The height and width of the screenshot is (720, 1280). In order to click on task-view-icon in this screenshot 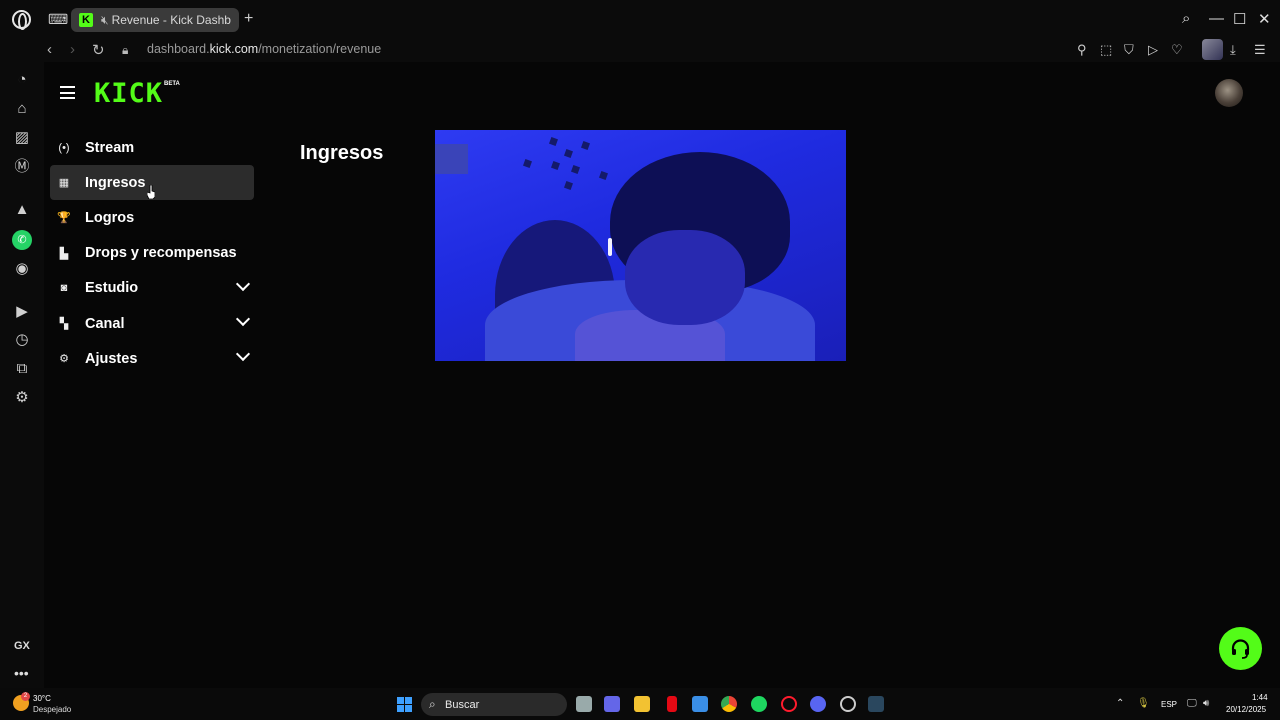, I will do `click(584, 704)`.